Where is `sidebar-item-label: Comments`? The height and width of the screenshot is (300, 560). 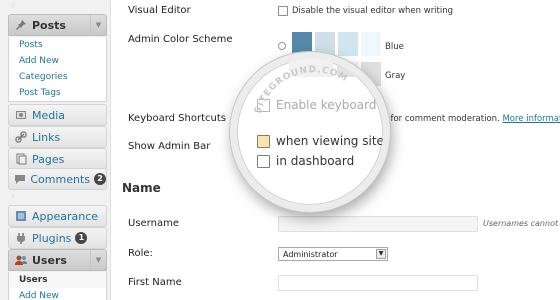
sidebar-item-label: Comments is located at coordinates (60, 179).